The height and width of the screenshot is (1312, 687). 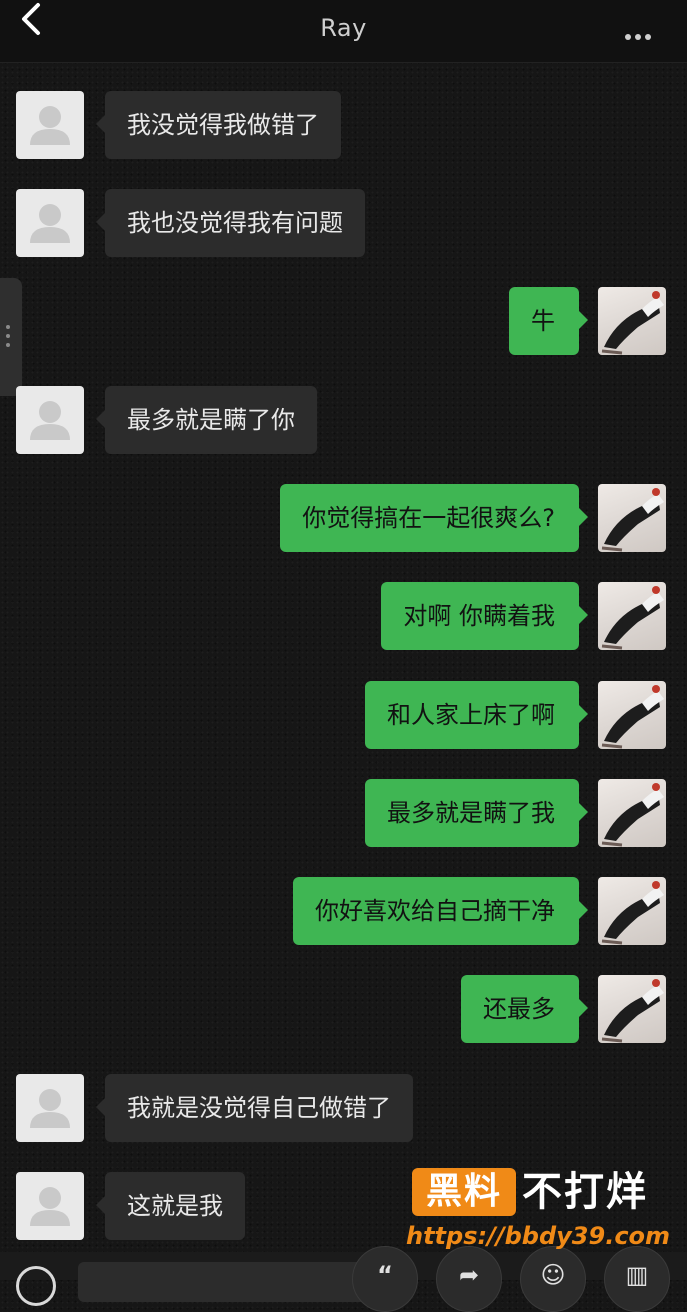 I want to click on grid-icon: ▥, so click(x=637, y=1275).